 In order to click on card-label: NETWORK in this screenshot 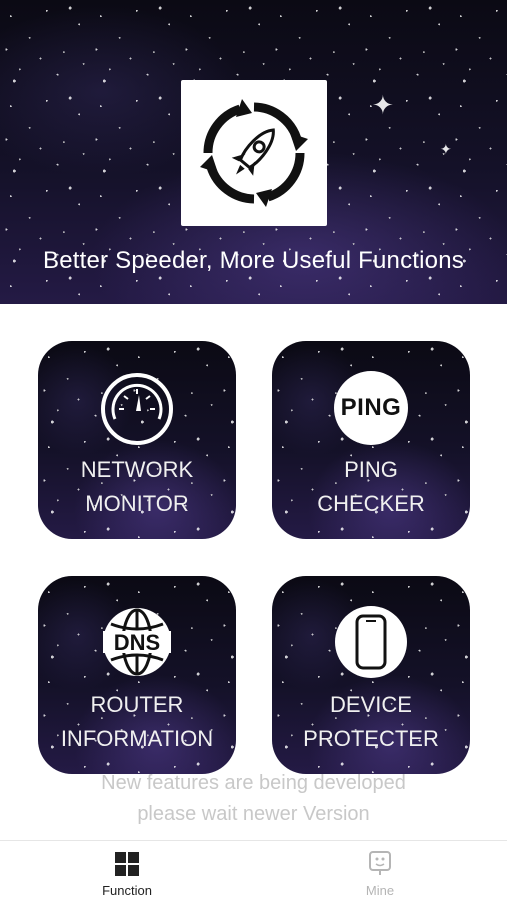, I will do `click(137, 469)`.